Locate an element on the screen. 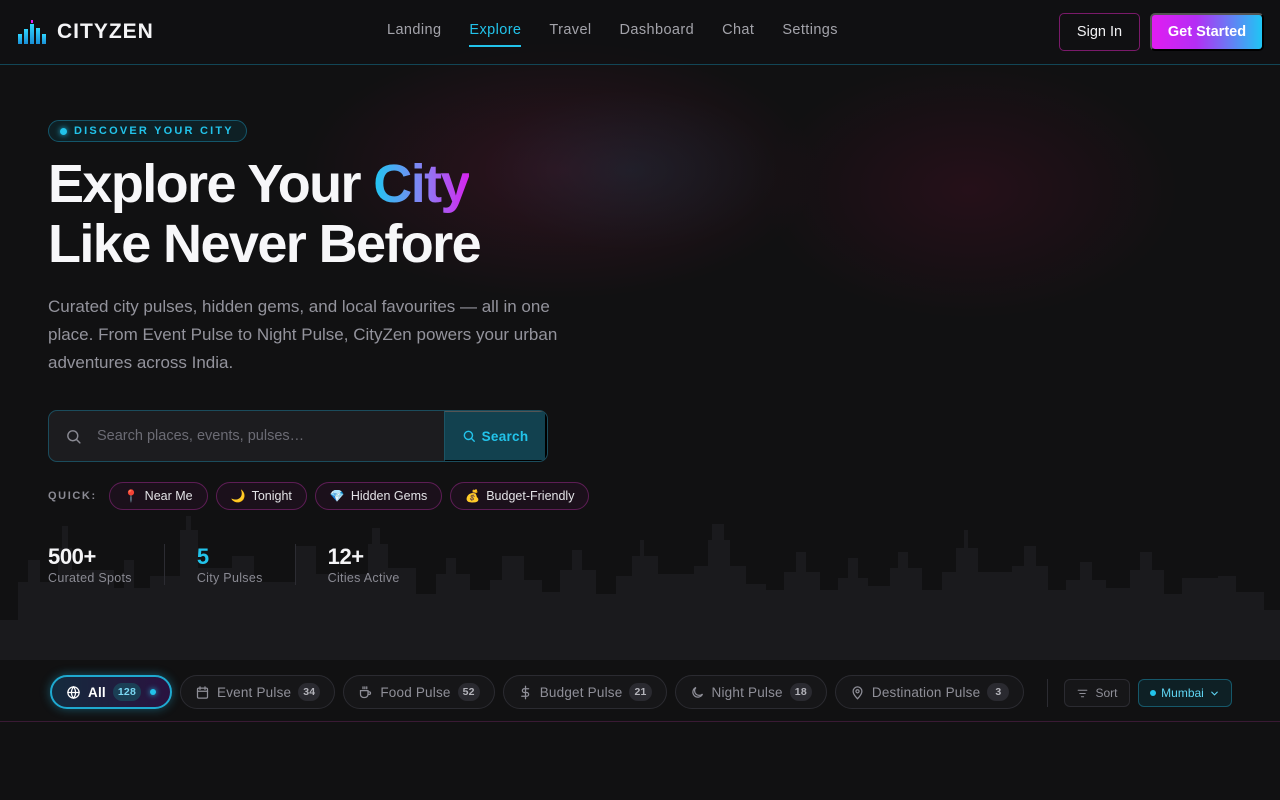 This screenshot has height=800, width=1280. city-select-value: Mumbai is located at coordinates (1182, 693).